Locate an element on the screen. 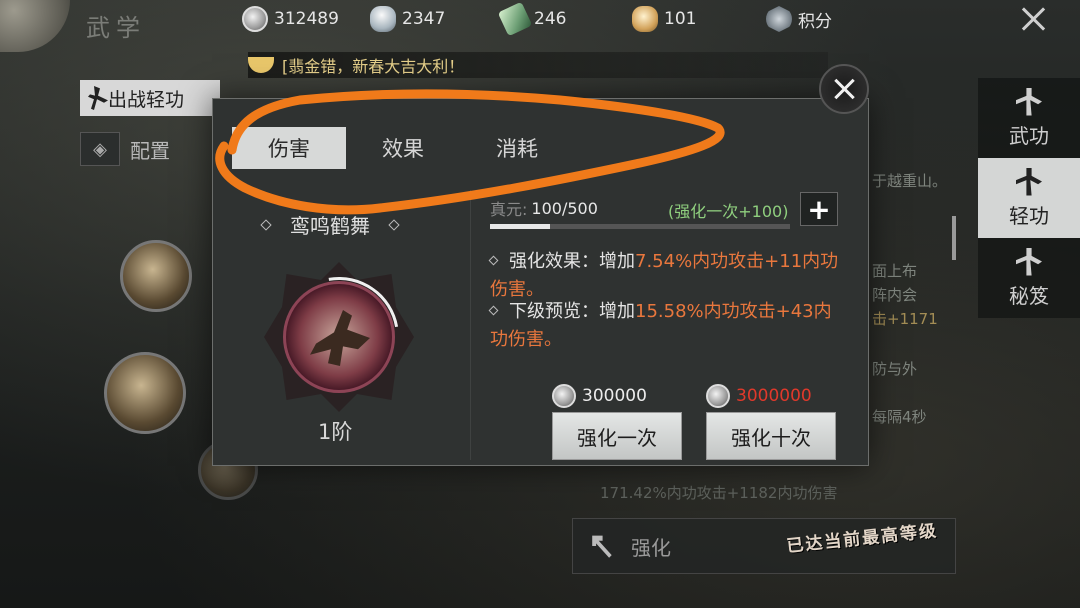  cost-value: 3000000 is located at coordinates (774, 396).